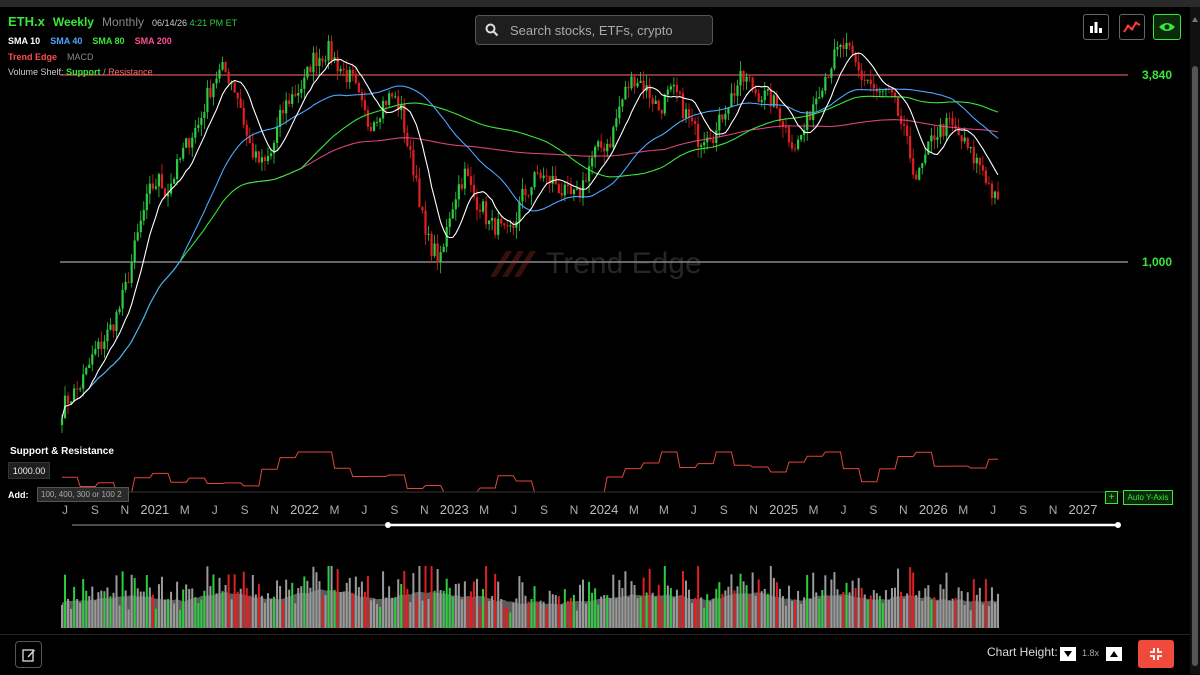  Describe the element at coordinates (29, 470) in the screenshot. I see `support-resistance-value: 1000.00` at that location.